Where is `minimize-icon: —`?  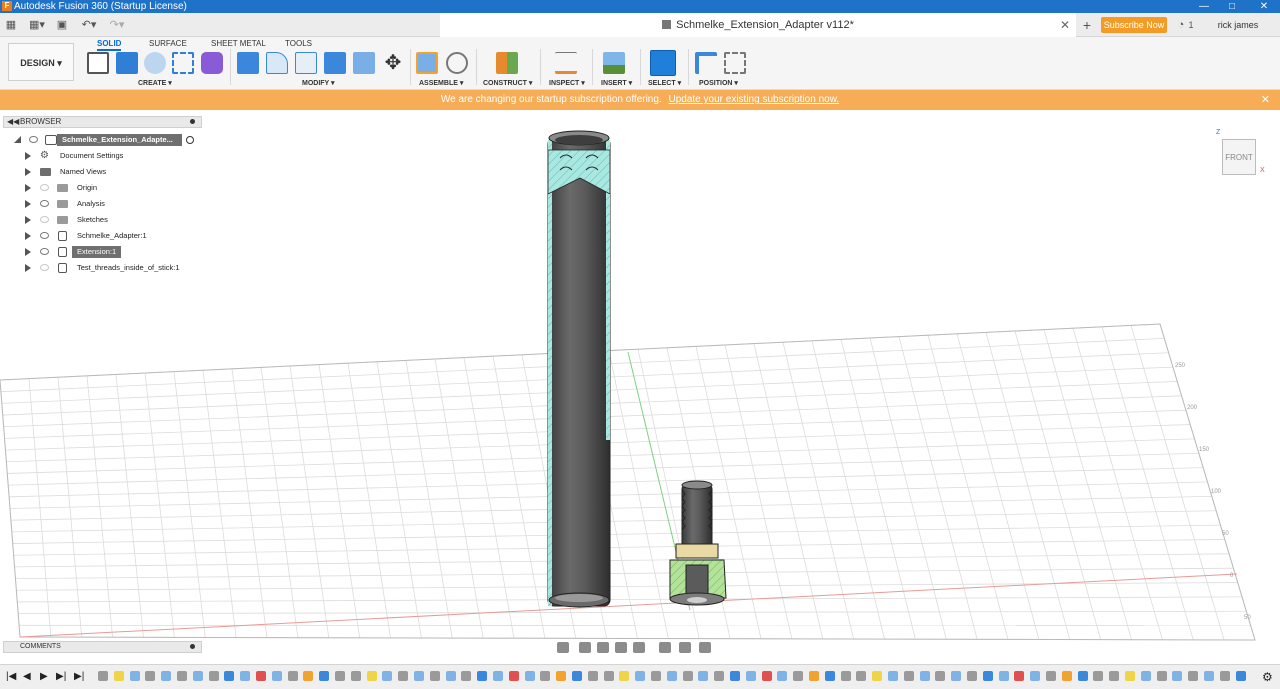 minimize-icon: — is located at coordinates (1204, 6).